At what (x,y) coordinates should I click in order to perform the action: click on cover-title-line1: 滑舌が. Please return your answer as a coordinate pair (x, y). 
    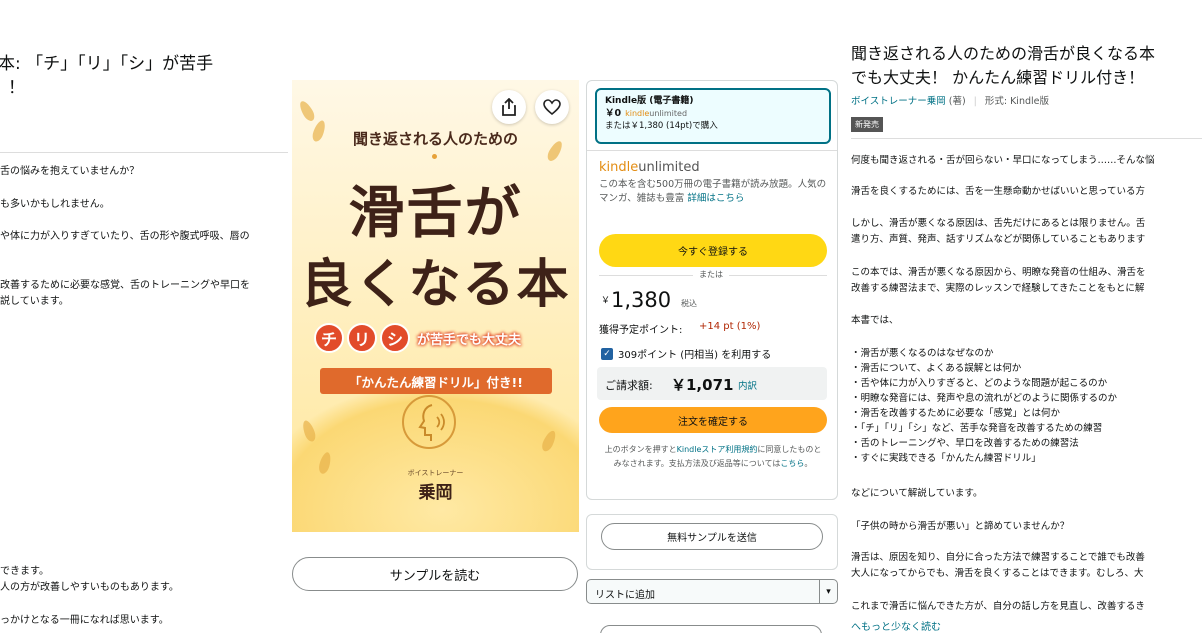
    Looking at the image, I should click on (435, 213).